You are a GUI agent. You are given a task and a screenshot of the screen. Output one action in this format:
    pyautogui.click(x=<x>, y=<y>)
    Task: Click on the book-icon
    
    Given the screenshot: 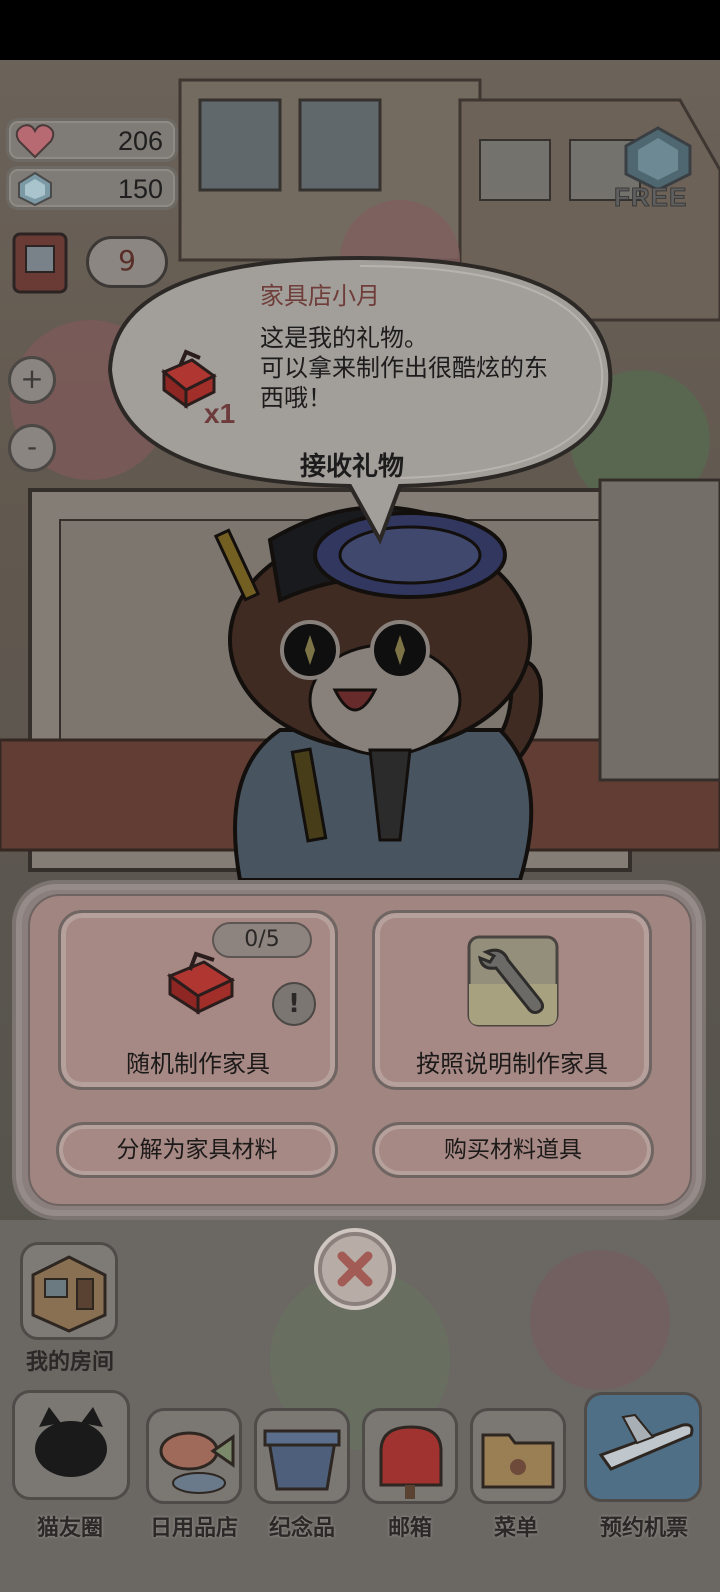 What is the action you would take?
    pyautogui.click(x=43, y=263)
    